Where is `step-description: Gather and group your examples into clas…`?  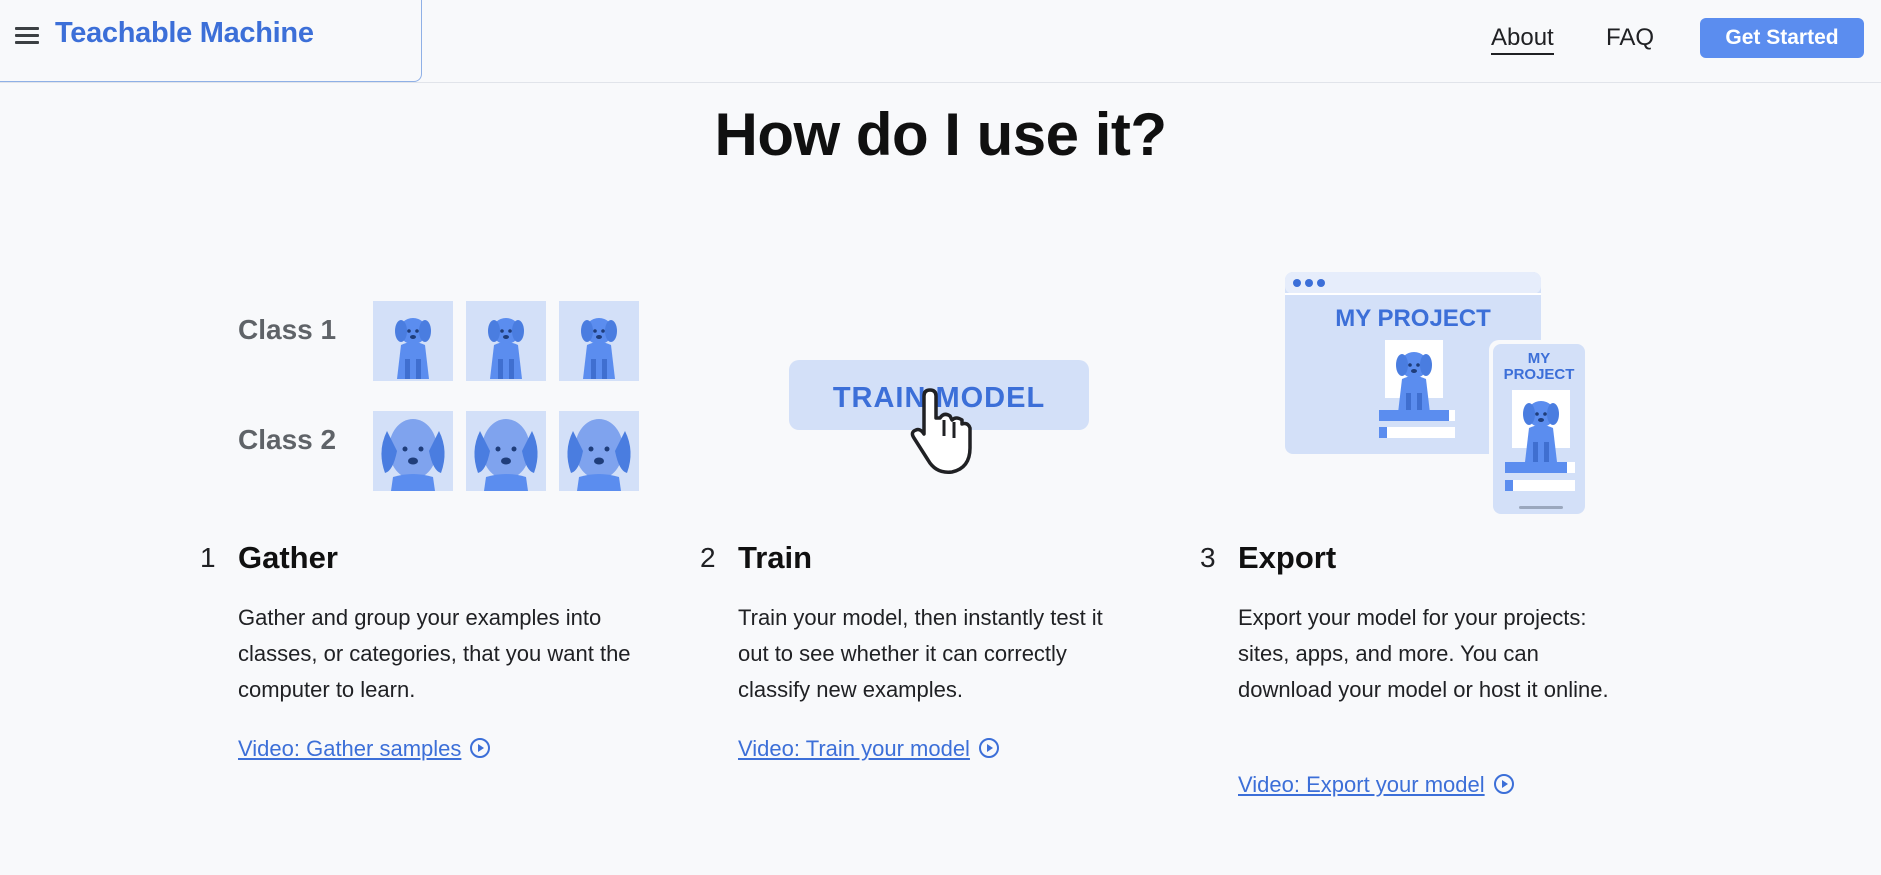 step-description: Gather and group your examples into clas… is located at coordinates (434, 653).